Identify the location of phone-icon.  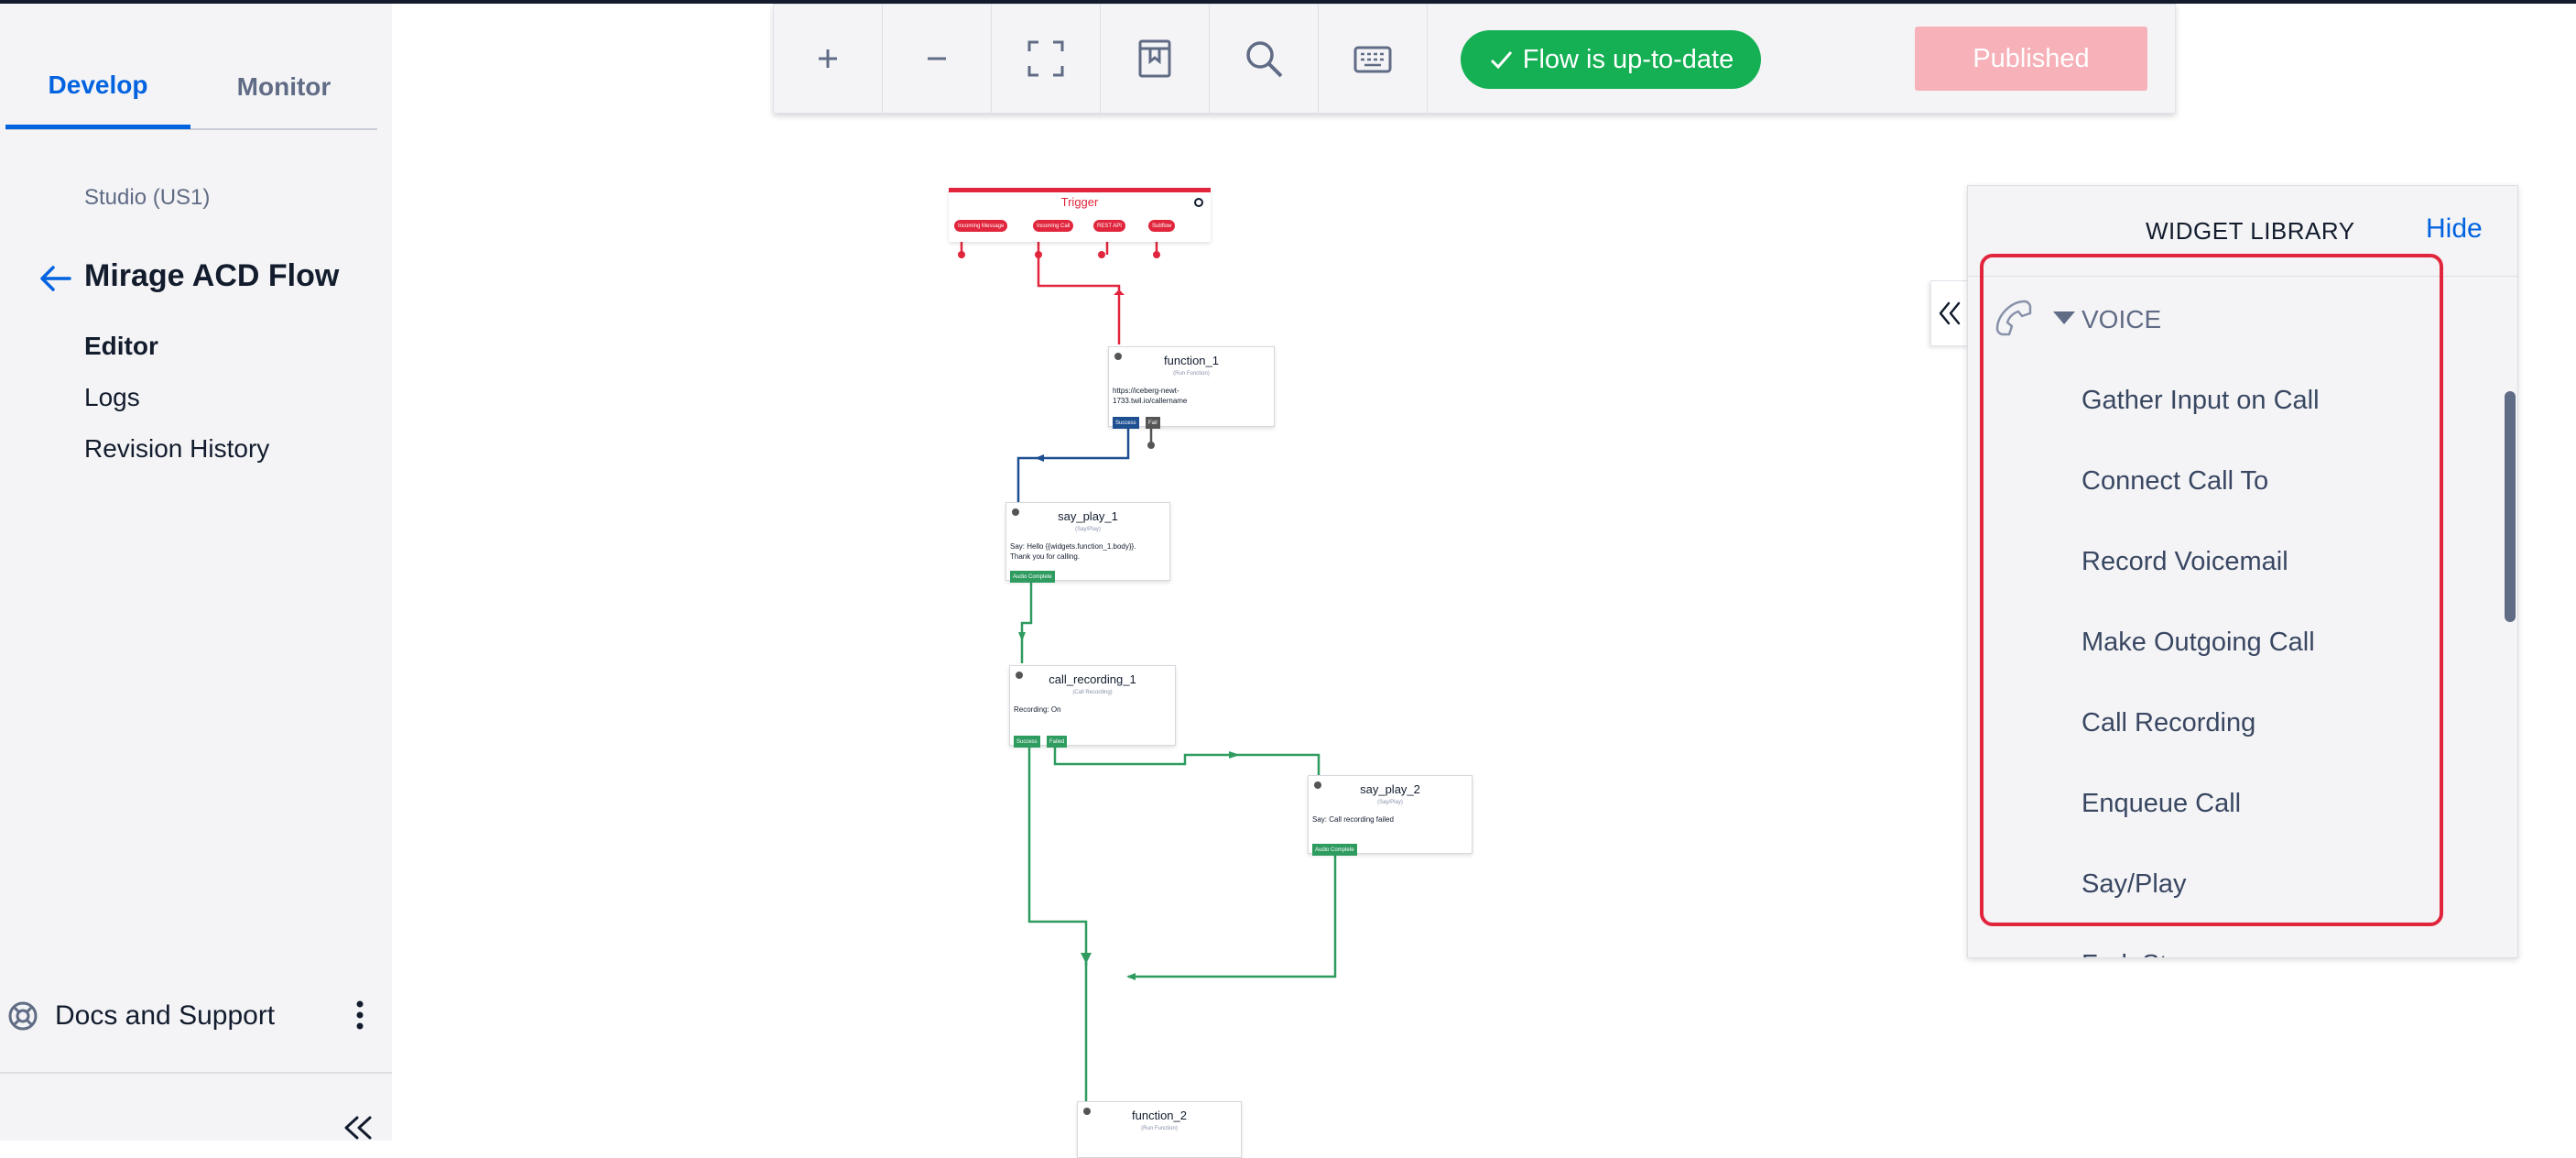
(2013, 318).